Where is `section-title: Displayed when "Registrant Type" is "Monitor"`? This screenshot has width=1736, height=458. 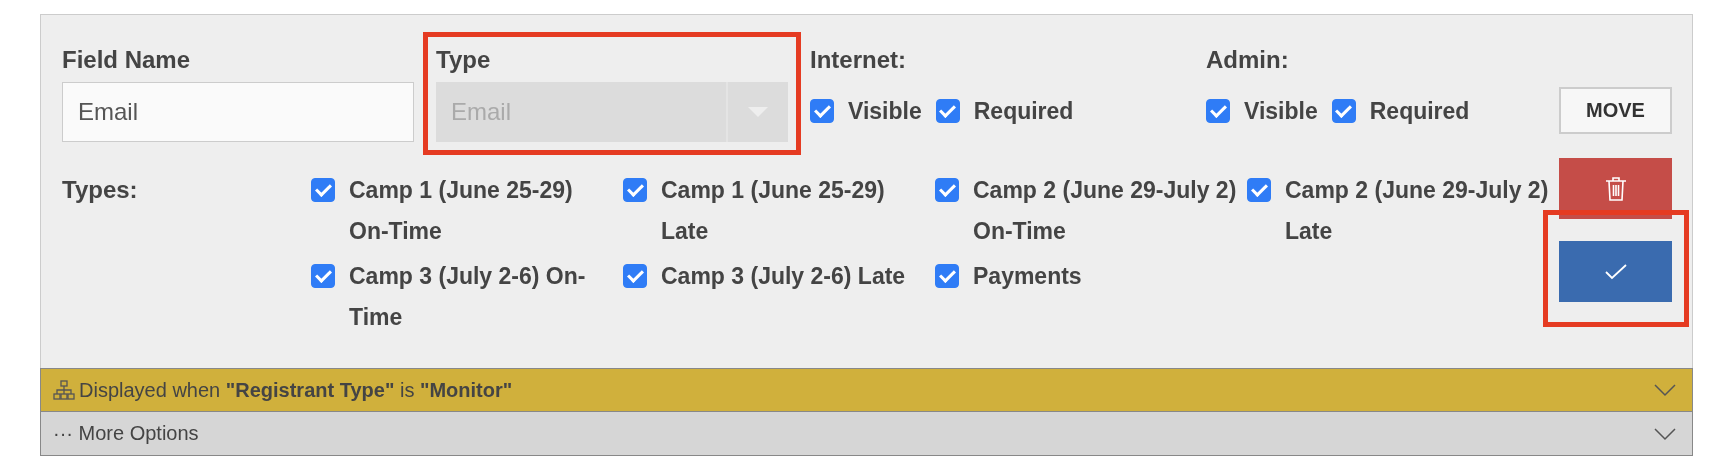
section-title: Displayed when "Registrant Type" is "Monitor" is located at coordinates (296, 390).